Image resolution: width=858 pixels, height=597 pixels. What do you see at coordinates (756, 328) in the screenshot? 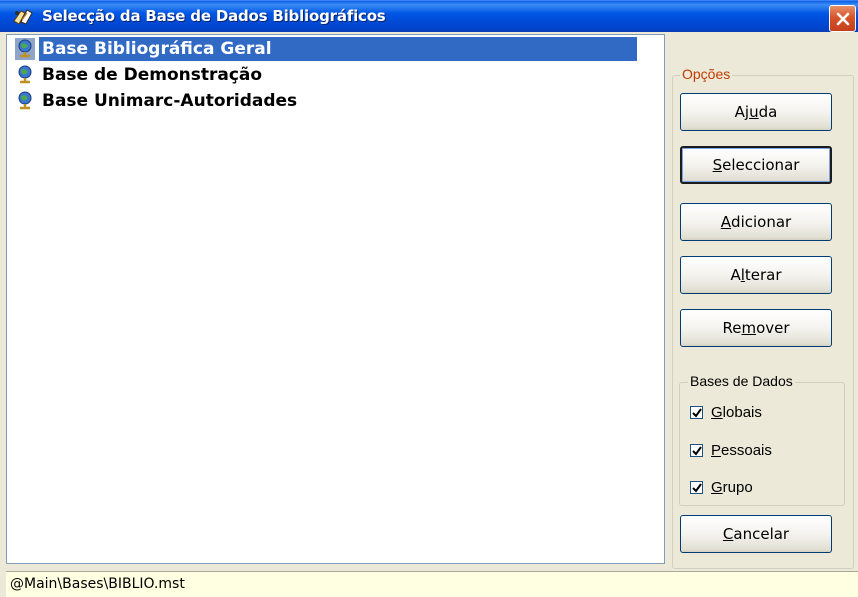
I see `remove-button: Re m over` at bounding box center [756, 328].